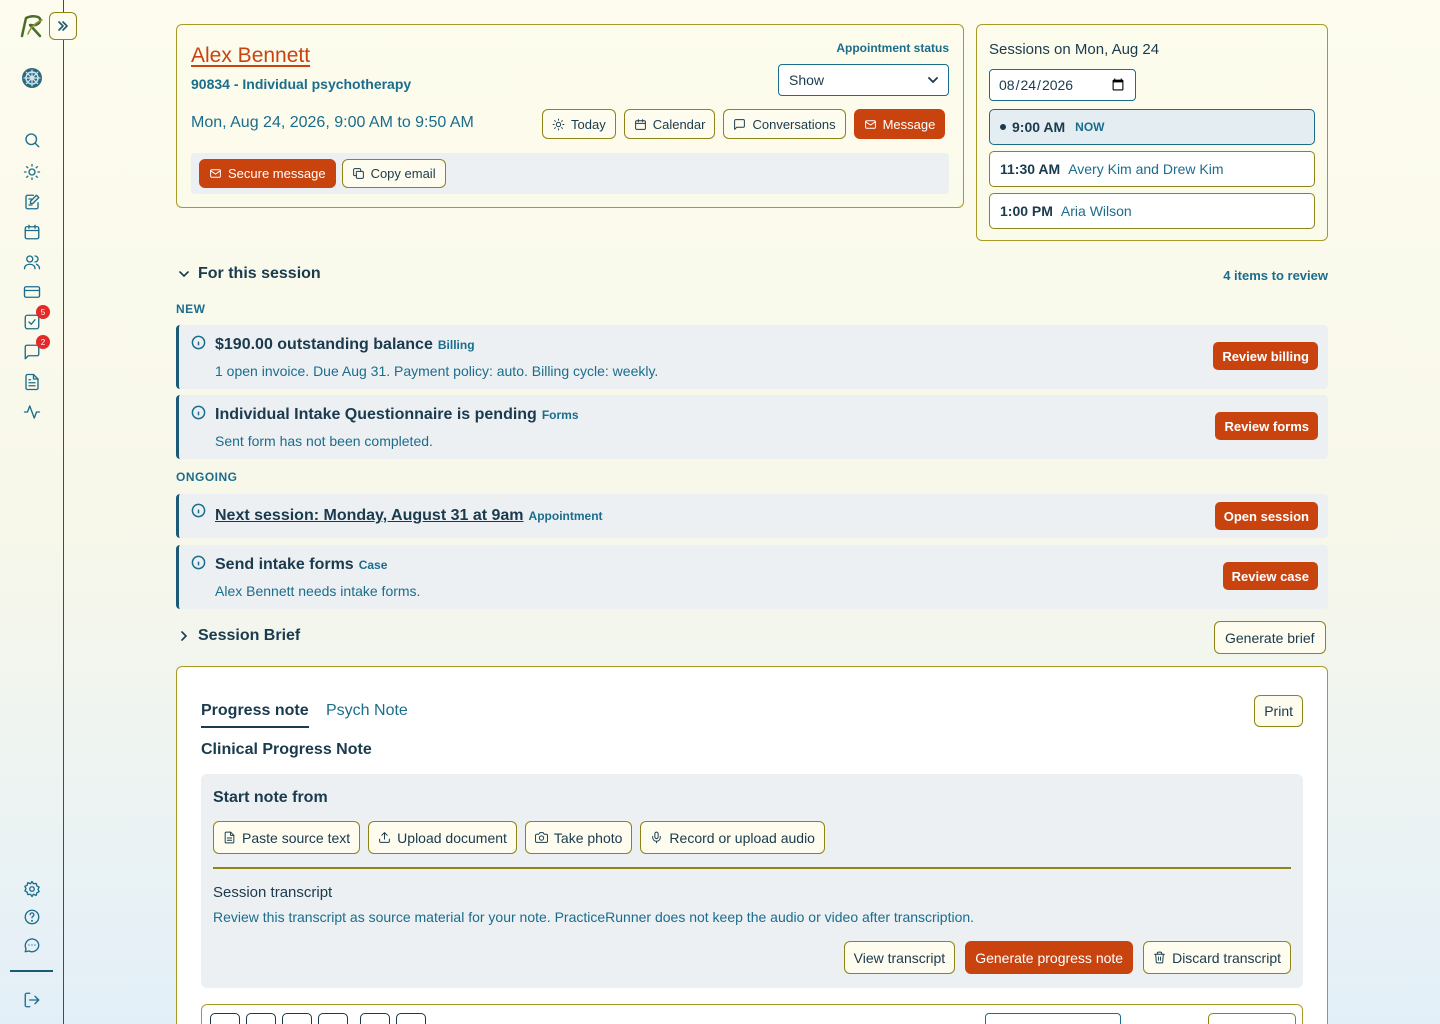 The height and width of the screenshot is (1024, 1440). I want to click on generate-progress-note-button: Generate progress note, so click(1049, 957).